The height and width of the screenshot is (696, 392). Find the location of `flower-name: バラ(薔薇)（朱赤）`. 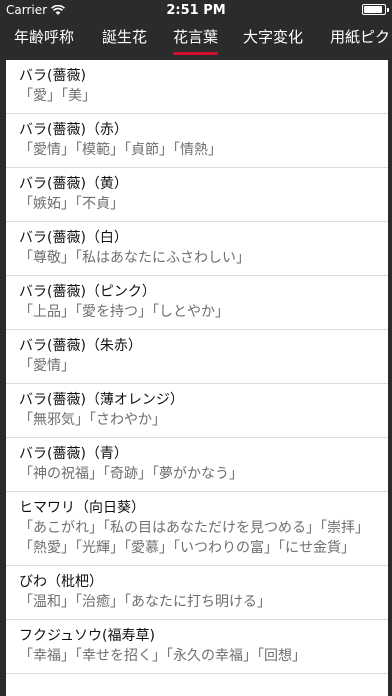

flower-name: バラ(薔薇)（朱赤） is located at coordinates (80, 346).